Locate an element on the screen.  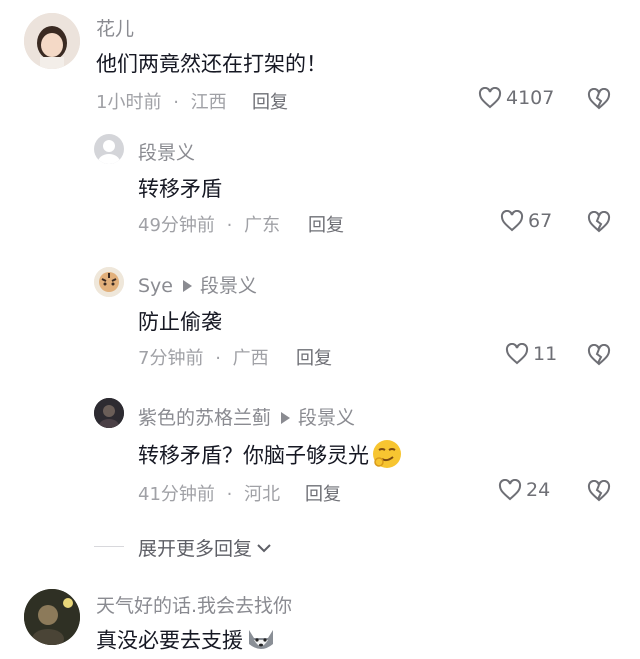
like-count: 67 is located at coordinates (540, 221).